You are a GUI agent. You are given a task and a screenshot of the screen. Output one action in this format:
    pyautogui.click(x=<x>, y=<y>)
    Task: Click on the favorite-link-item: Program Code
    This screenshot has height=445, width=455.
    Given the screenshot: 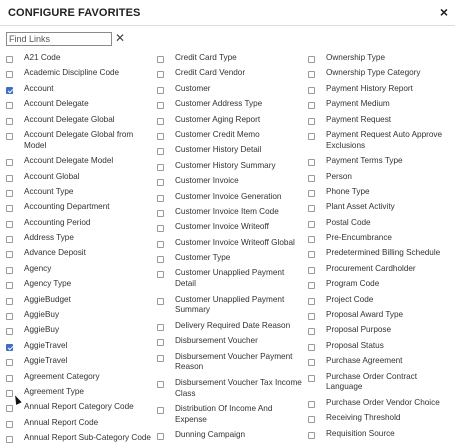 What is the action you would take?
    pyautogui.click(x=381, y=284)
    